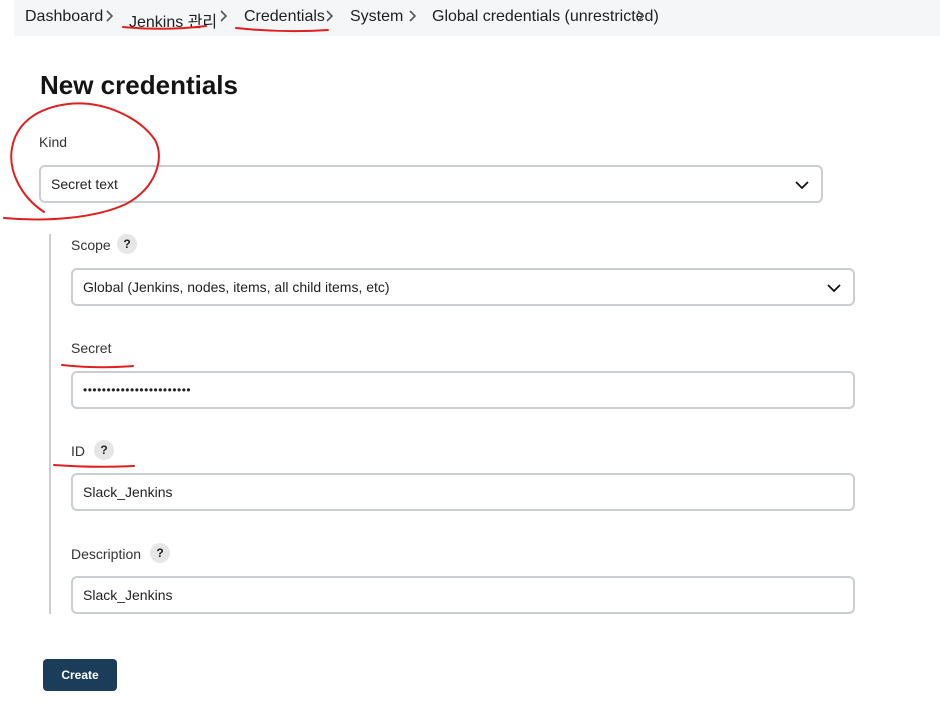 The width and height of the screenshot is (940, 705). I want to click on breadcrumb-global-credentials: Global credentials (unrestricted), so click(545, 17).